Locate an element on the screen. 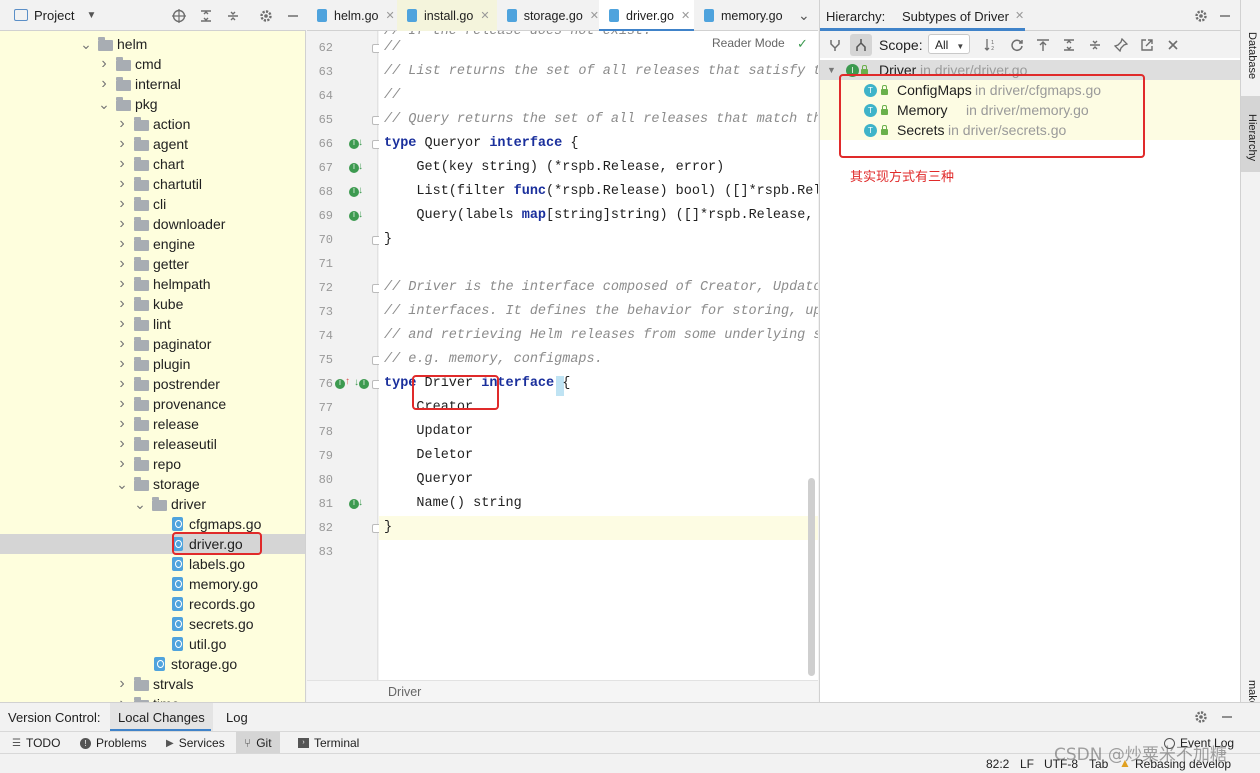 This screenshot has height=773, width=1260. tree-folder-chartutil: › chartutil is located at coordinates (152, 184).